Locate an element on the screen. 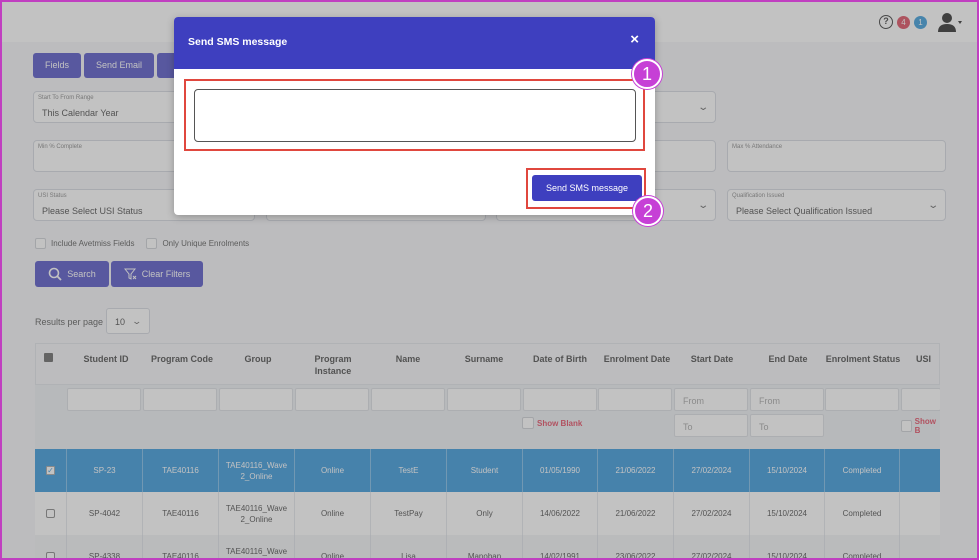  close-icon: × is located at coordinates (634, 39).